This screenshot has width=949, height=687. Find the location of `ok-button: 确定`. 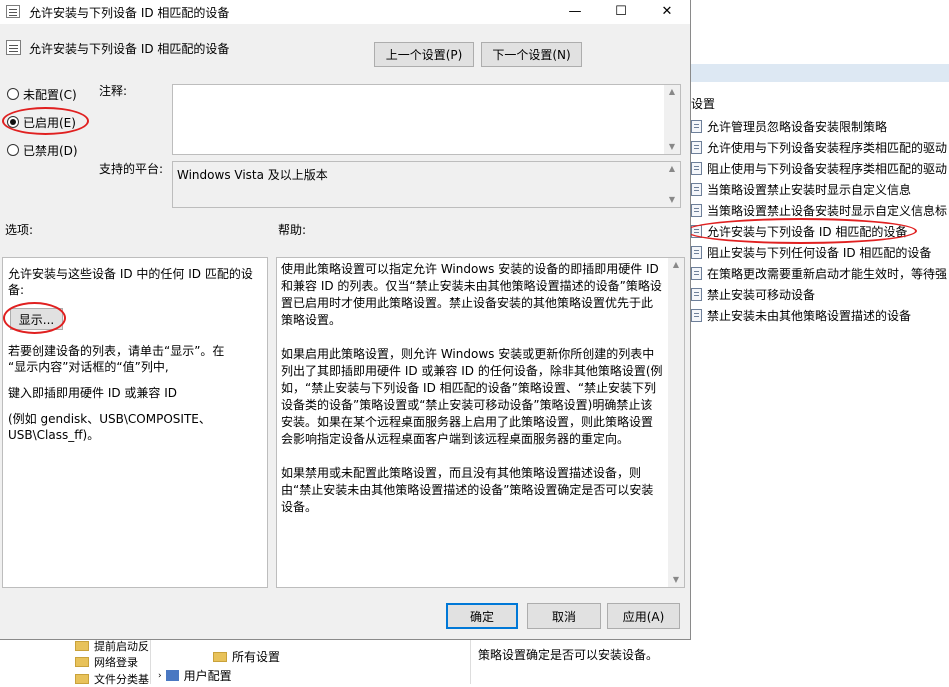

ok-button: 确定 is located at coordinates (482, 616).